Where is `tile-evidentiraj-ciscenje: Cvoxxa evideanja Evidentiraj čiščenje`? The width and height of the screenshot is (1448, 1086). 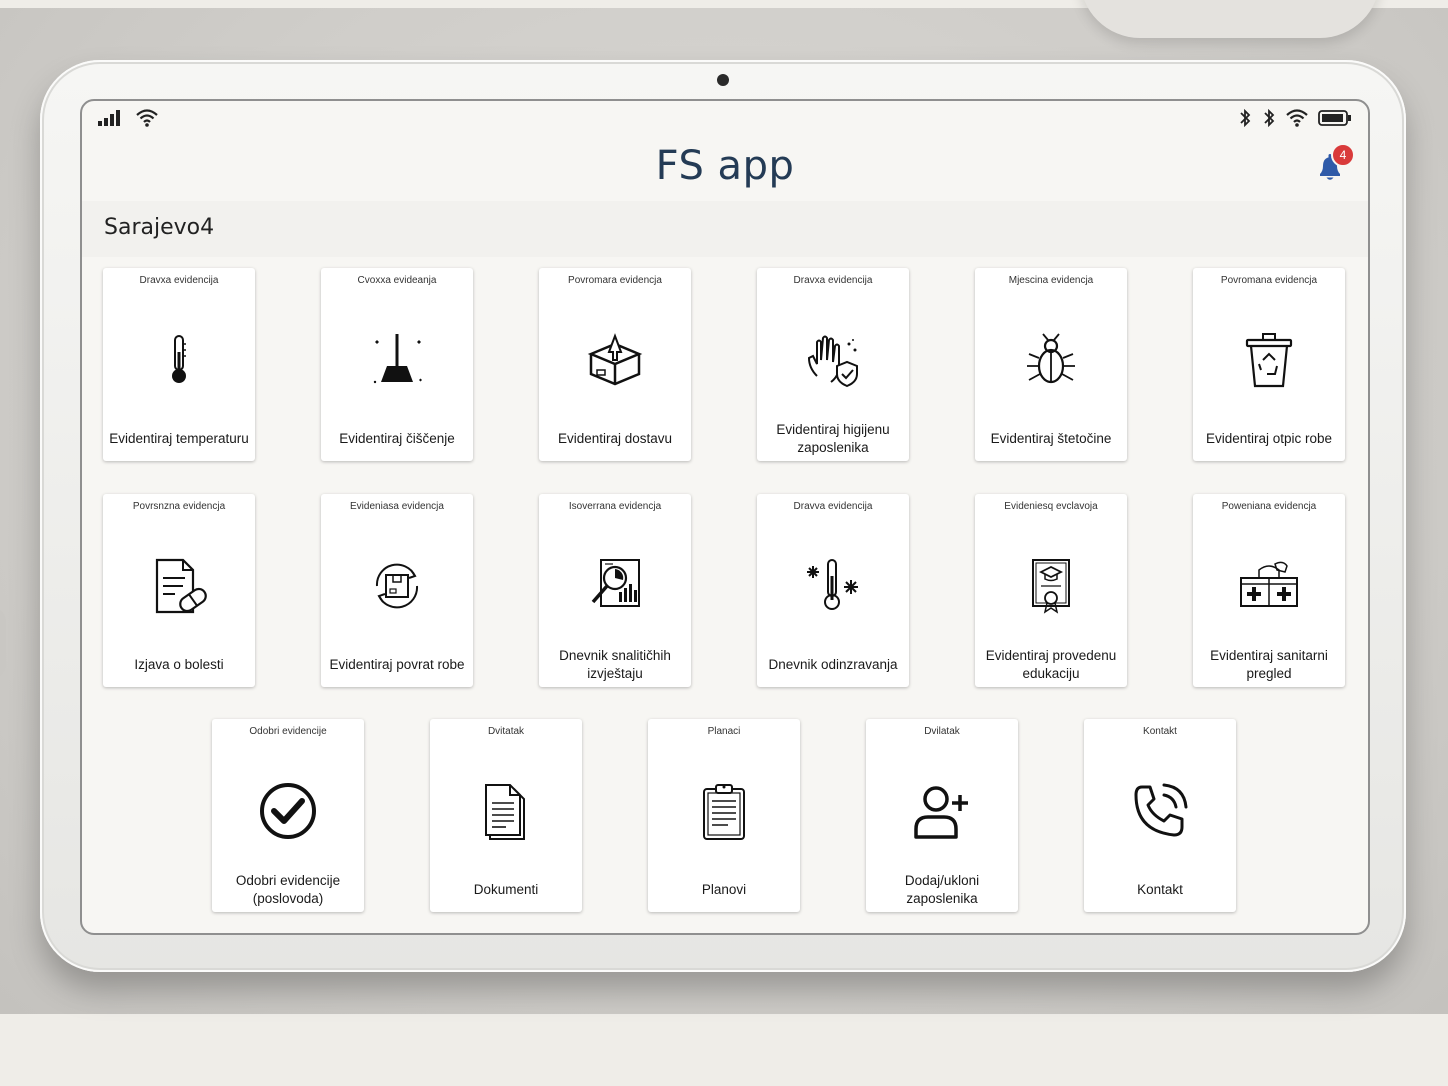
tile-evidentiraj-ciscenje: Cvoxxa evideanja Evidentiraj čiščenje is located at coordinates (397, 364).